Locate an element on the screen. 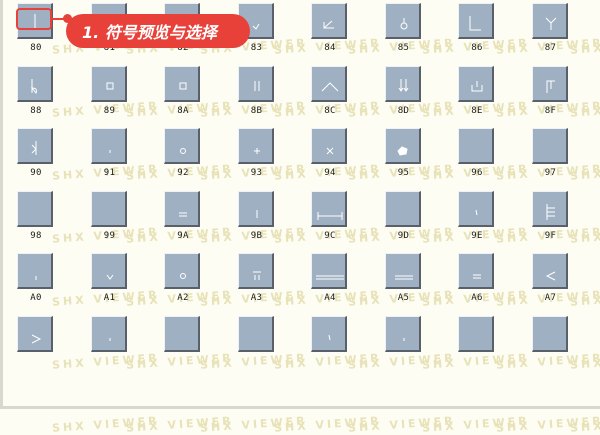  symbol-code-label: 84 is located at coordinates (330, 48).